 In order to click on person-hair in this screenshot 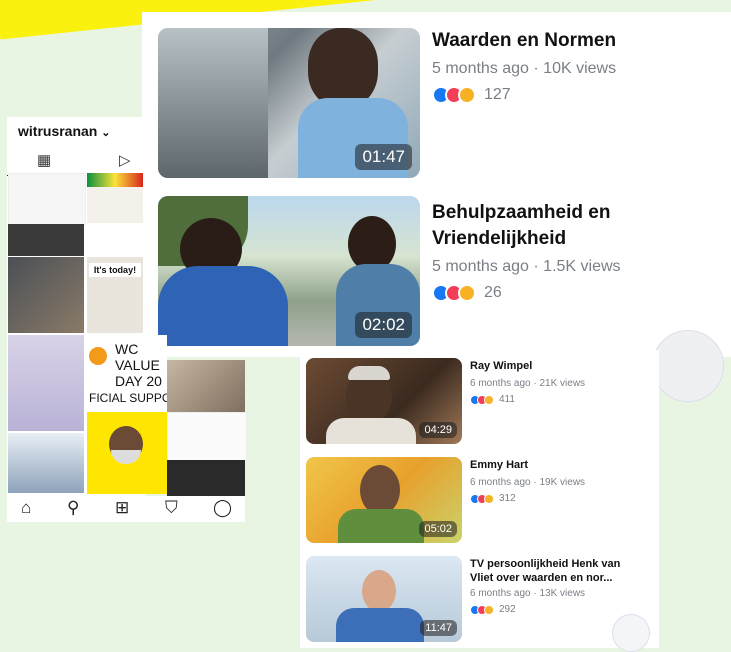, I will do `click(369, 373)`.